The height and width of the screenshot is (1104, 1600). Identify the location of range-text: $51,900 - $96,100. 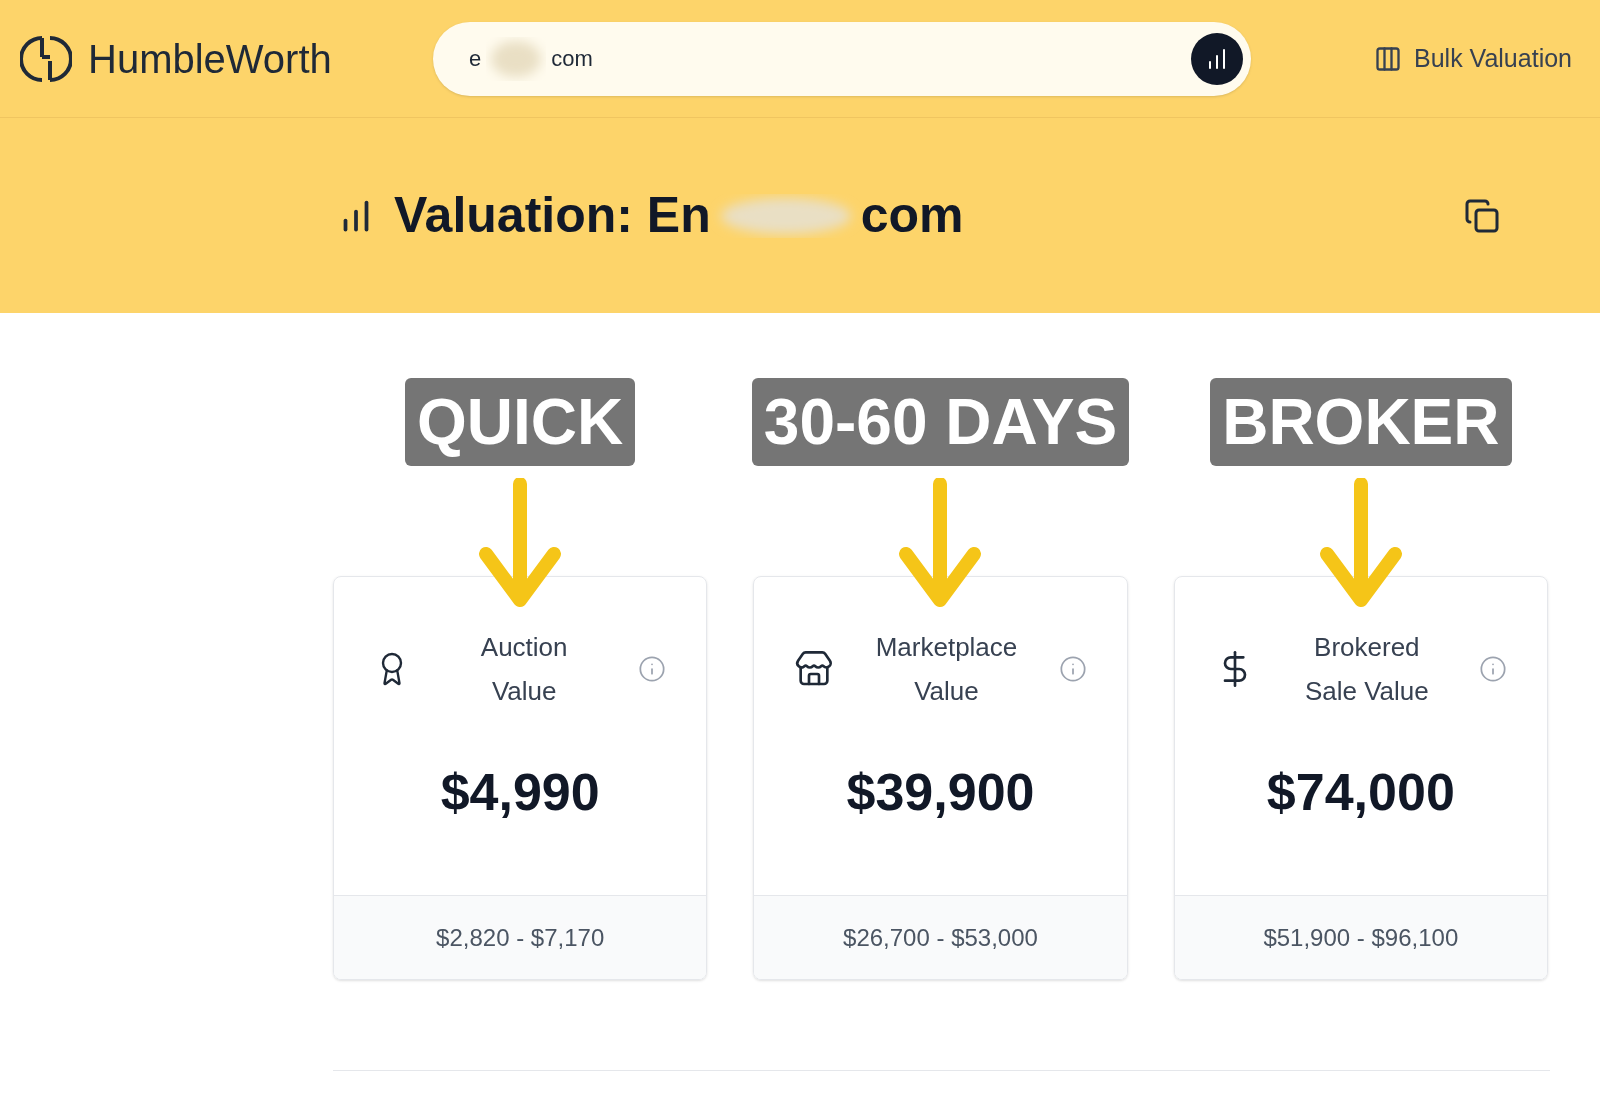
(1361, 937).